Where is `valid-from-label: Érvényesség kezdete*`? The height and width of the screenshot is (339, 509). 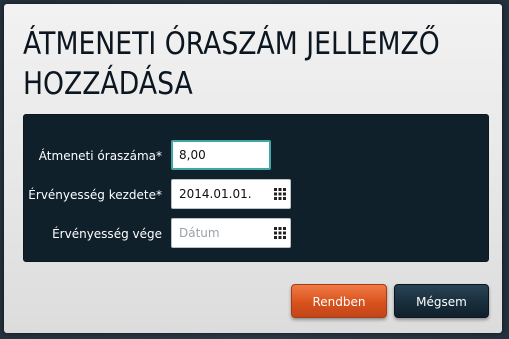 valid-from-label: Érvényesség kezdete* is located at coordinates (95, 195).